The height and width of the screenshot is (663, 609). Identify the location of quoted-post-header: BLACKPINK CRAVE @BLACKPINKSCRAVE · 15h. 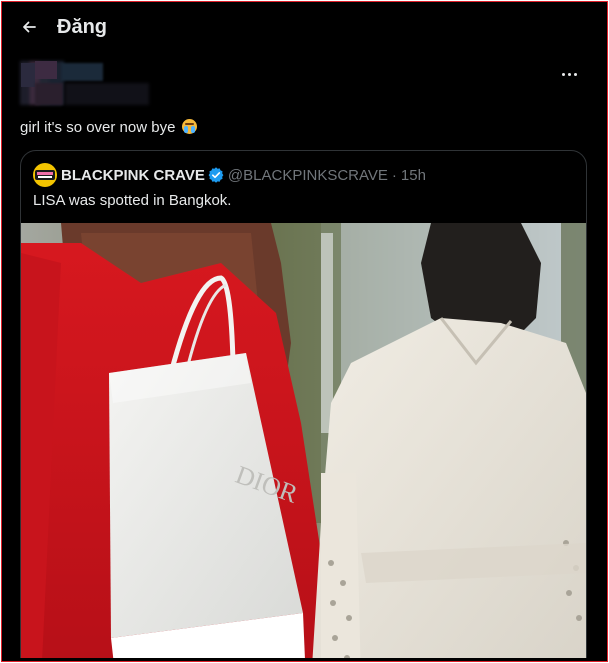
(229, 175).